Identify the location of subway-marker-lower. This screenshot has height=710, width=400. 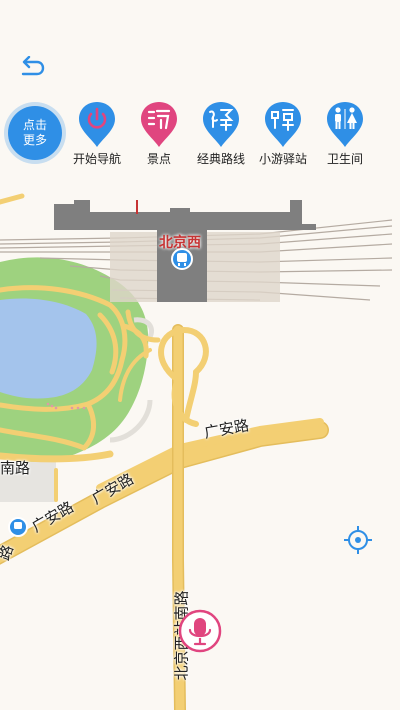
(18, 527).